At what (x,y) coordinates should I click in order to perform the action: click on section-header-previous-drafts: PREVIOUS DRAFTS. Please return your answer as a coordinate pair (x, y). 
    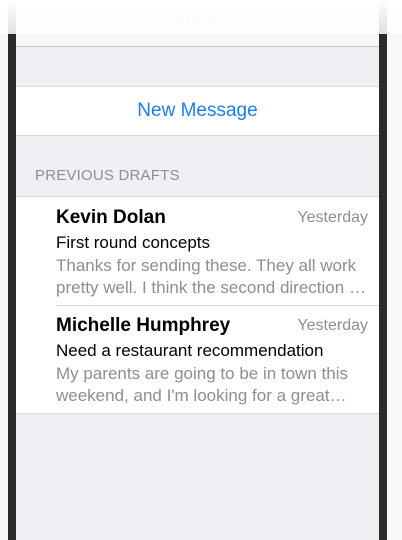
    Looking at the image, I should click on (107, 175).